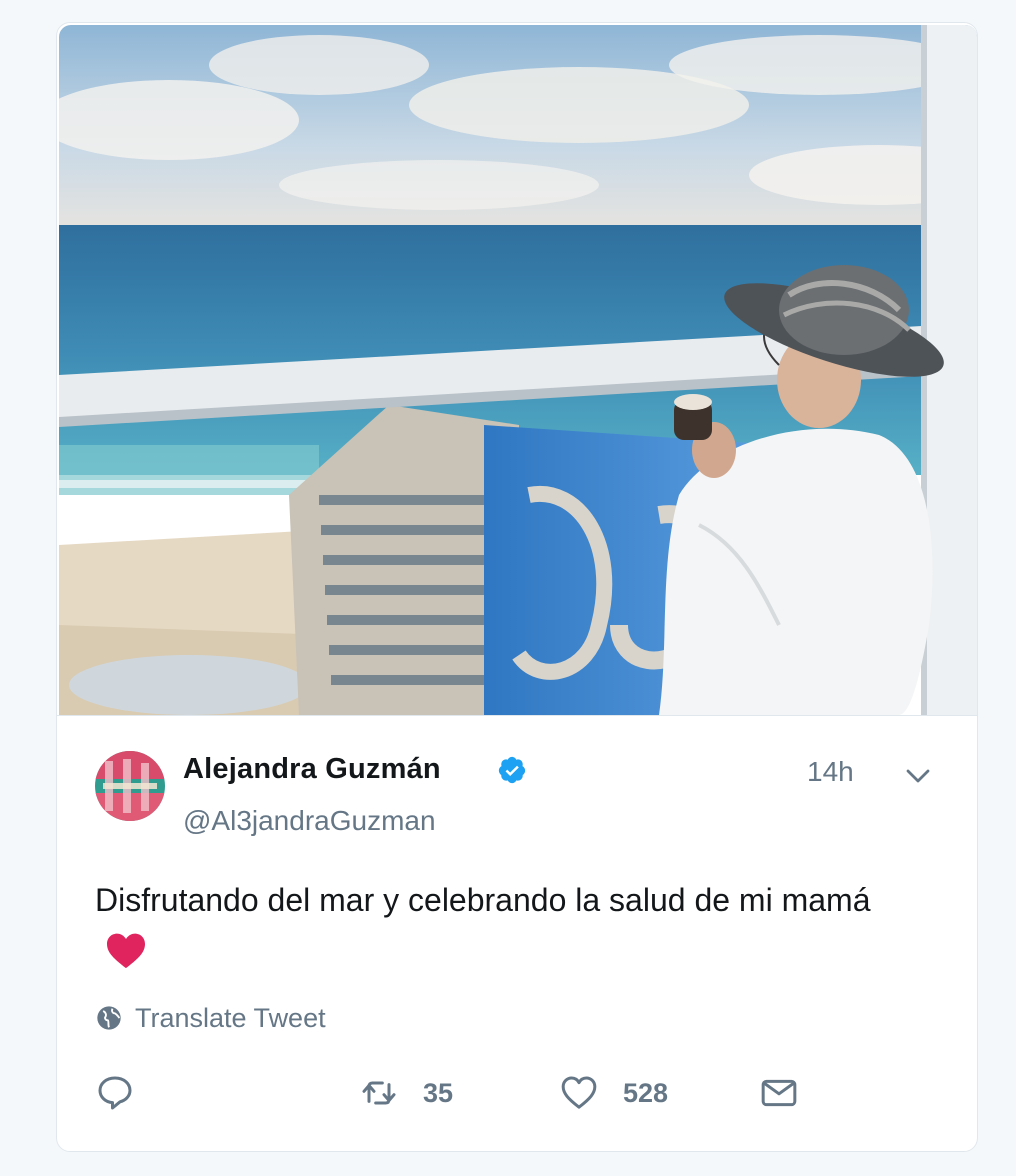 The width and height of the screenshot is (1016, 1176). Describe the element at coordinates (109, 1018) in the screenshot. I see `globe-icon` at that location.